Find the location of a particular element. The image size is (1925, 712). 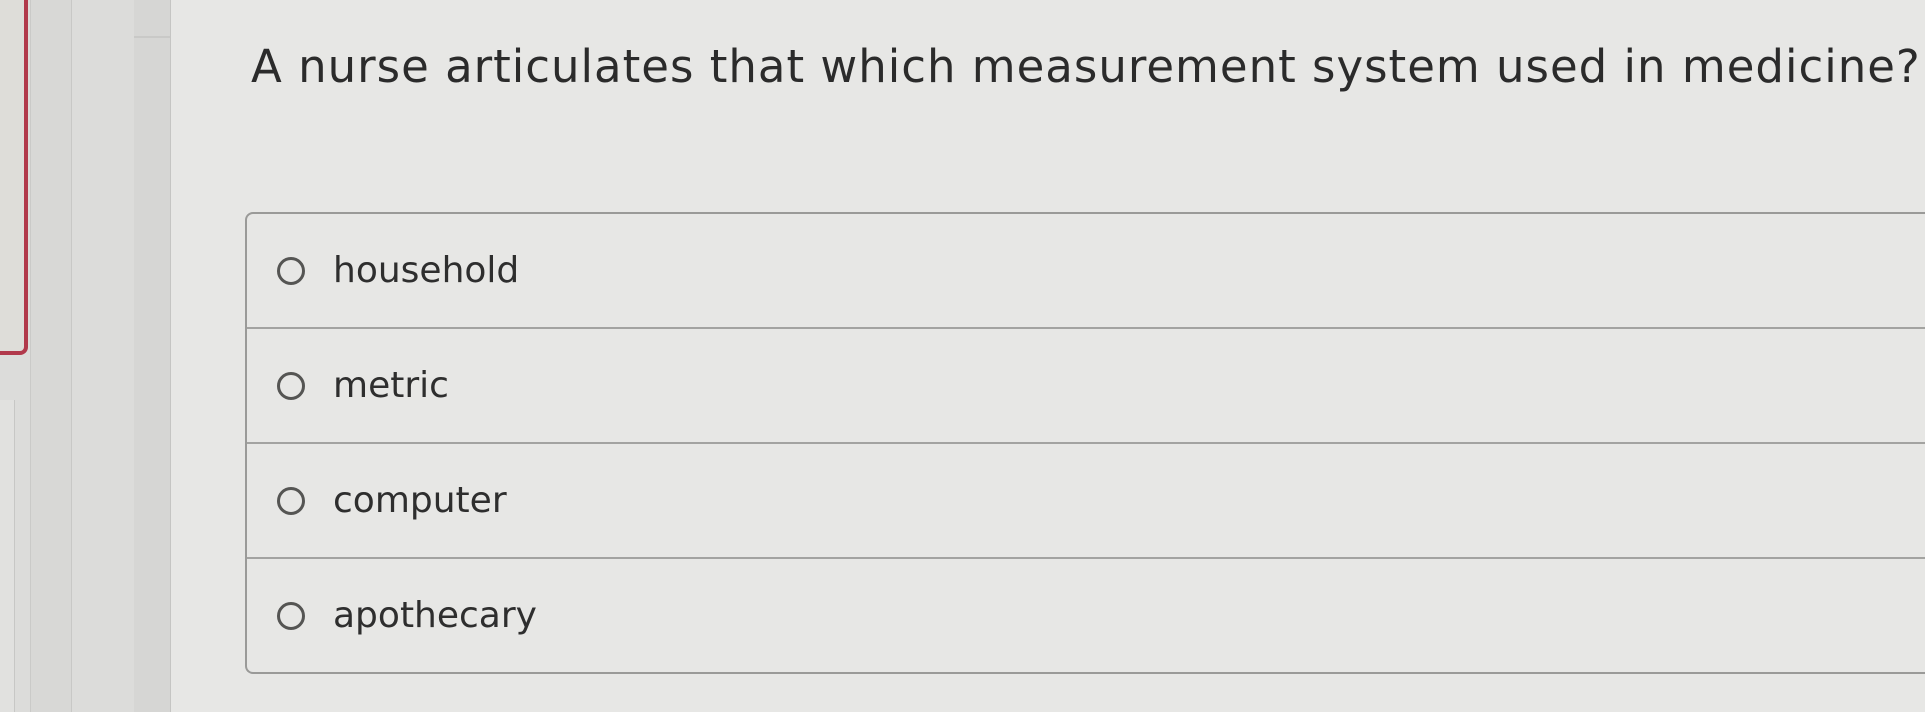

left-divider-column is located at coordinates (51, 356).